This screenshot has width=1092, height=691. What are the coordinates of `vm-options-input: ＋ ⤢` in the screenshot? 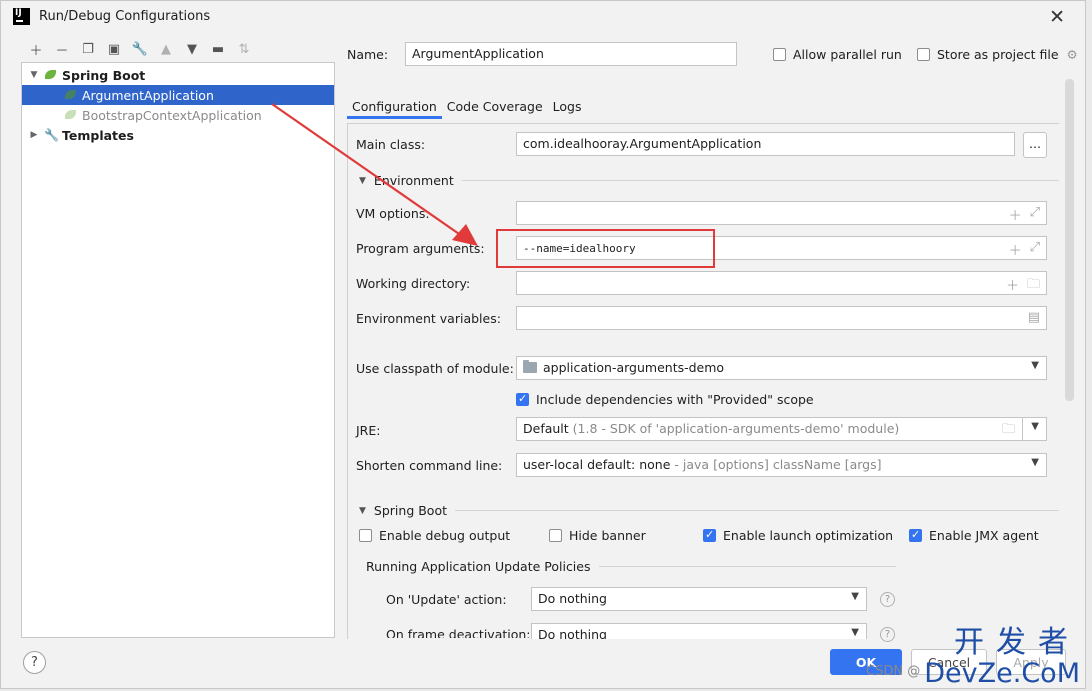 It's located at (781, 213).